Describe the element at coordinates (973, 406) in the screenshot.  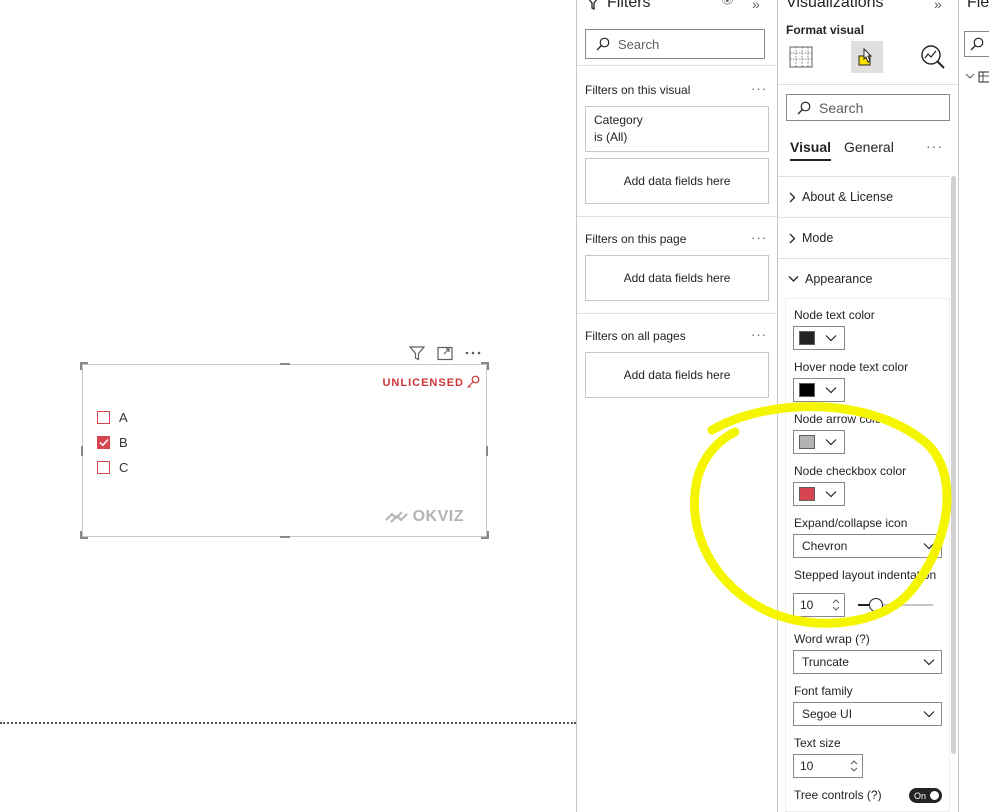
I see `fields-pane: Fiel` at that location.